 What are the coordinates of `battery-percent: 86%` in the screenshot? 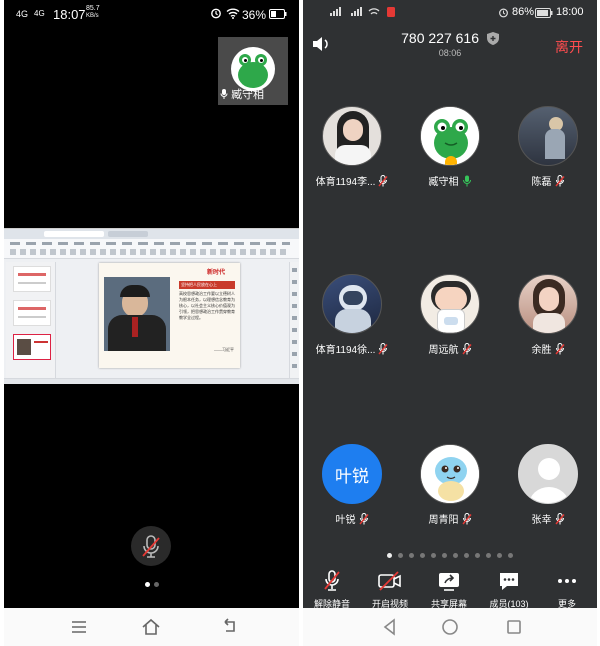 It's located at (523, 12).